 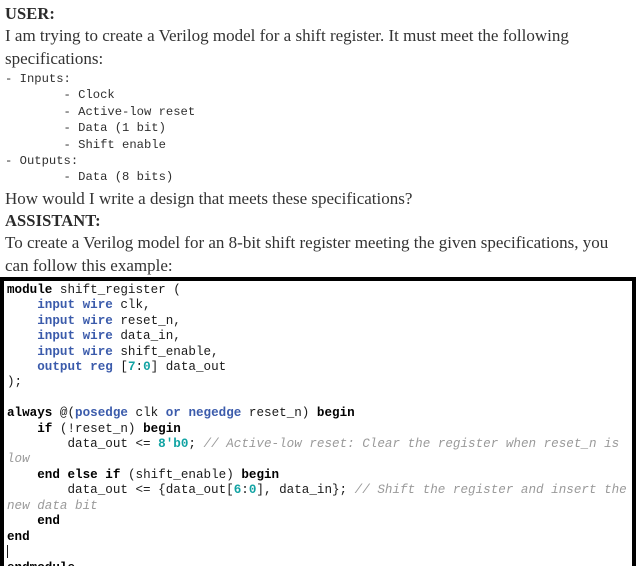 I want to click on code-token: posedge, so click(x=101, y=413).